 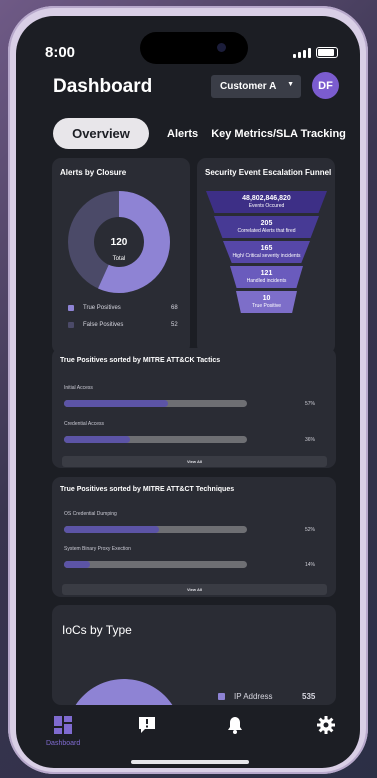 I want to click on funnel-step-true-positive: 10 True Positive, so click(x=266, y=302).